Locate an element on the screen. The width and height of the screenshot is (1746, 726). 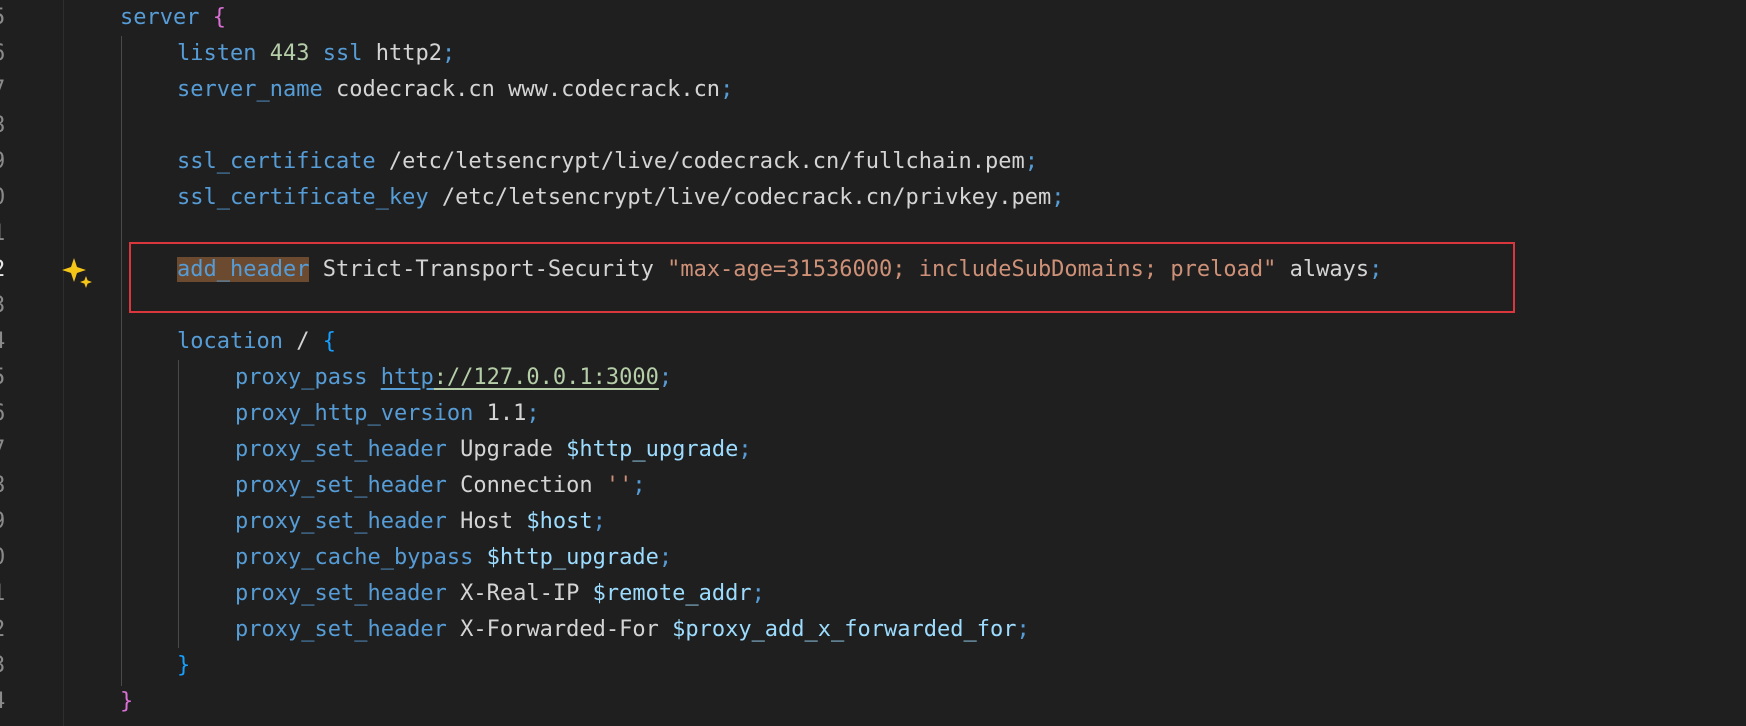
line-code: proxy_set_header Upgrade $http_upgrade; is located at coordinates (493, 450).